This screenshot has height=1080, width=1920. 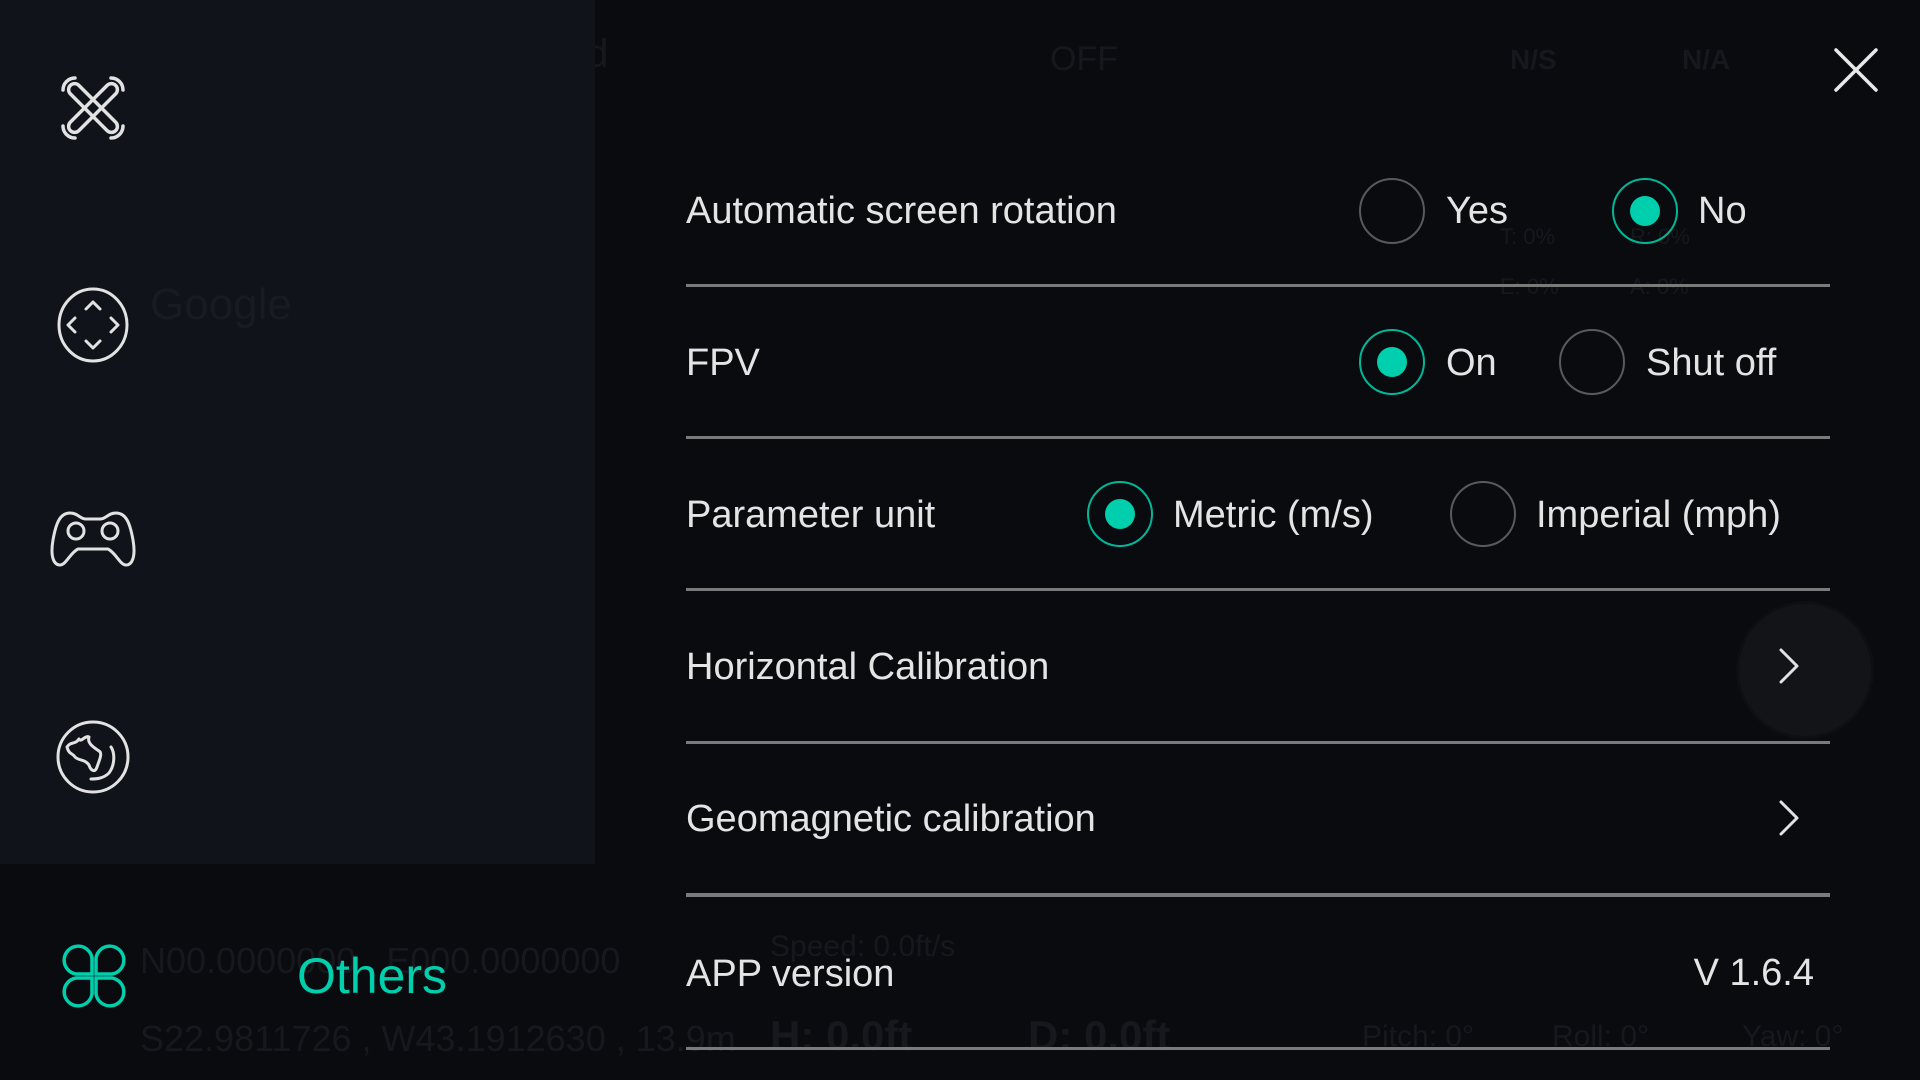 What do you see at coordinates (438, 1038) in the screenshot?
I see `coords-2-ghost: S22.9811726 , W43.1912630 , 13.9m` at bounding box center [438, 1038].